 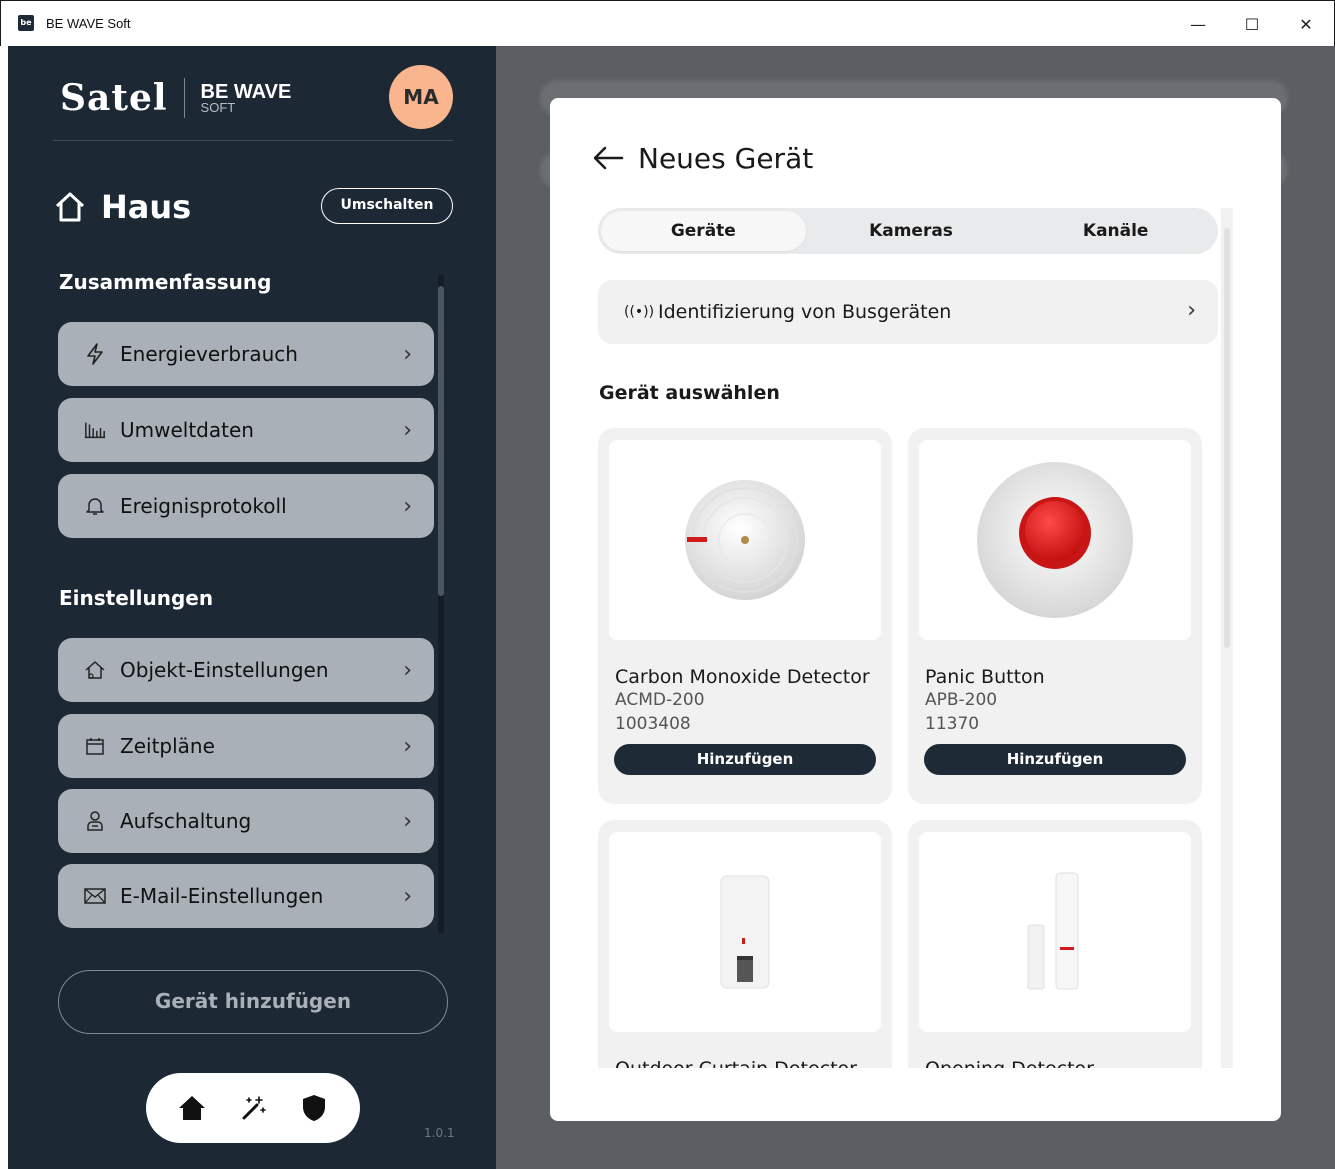 I want to click on menu-item-schedules: Zeitpläne ›, so click(x=246, y=746).